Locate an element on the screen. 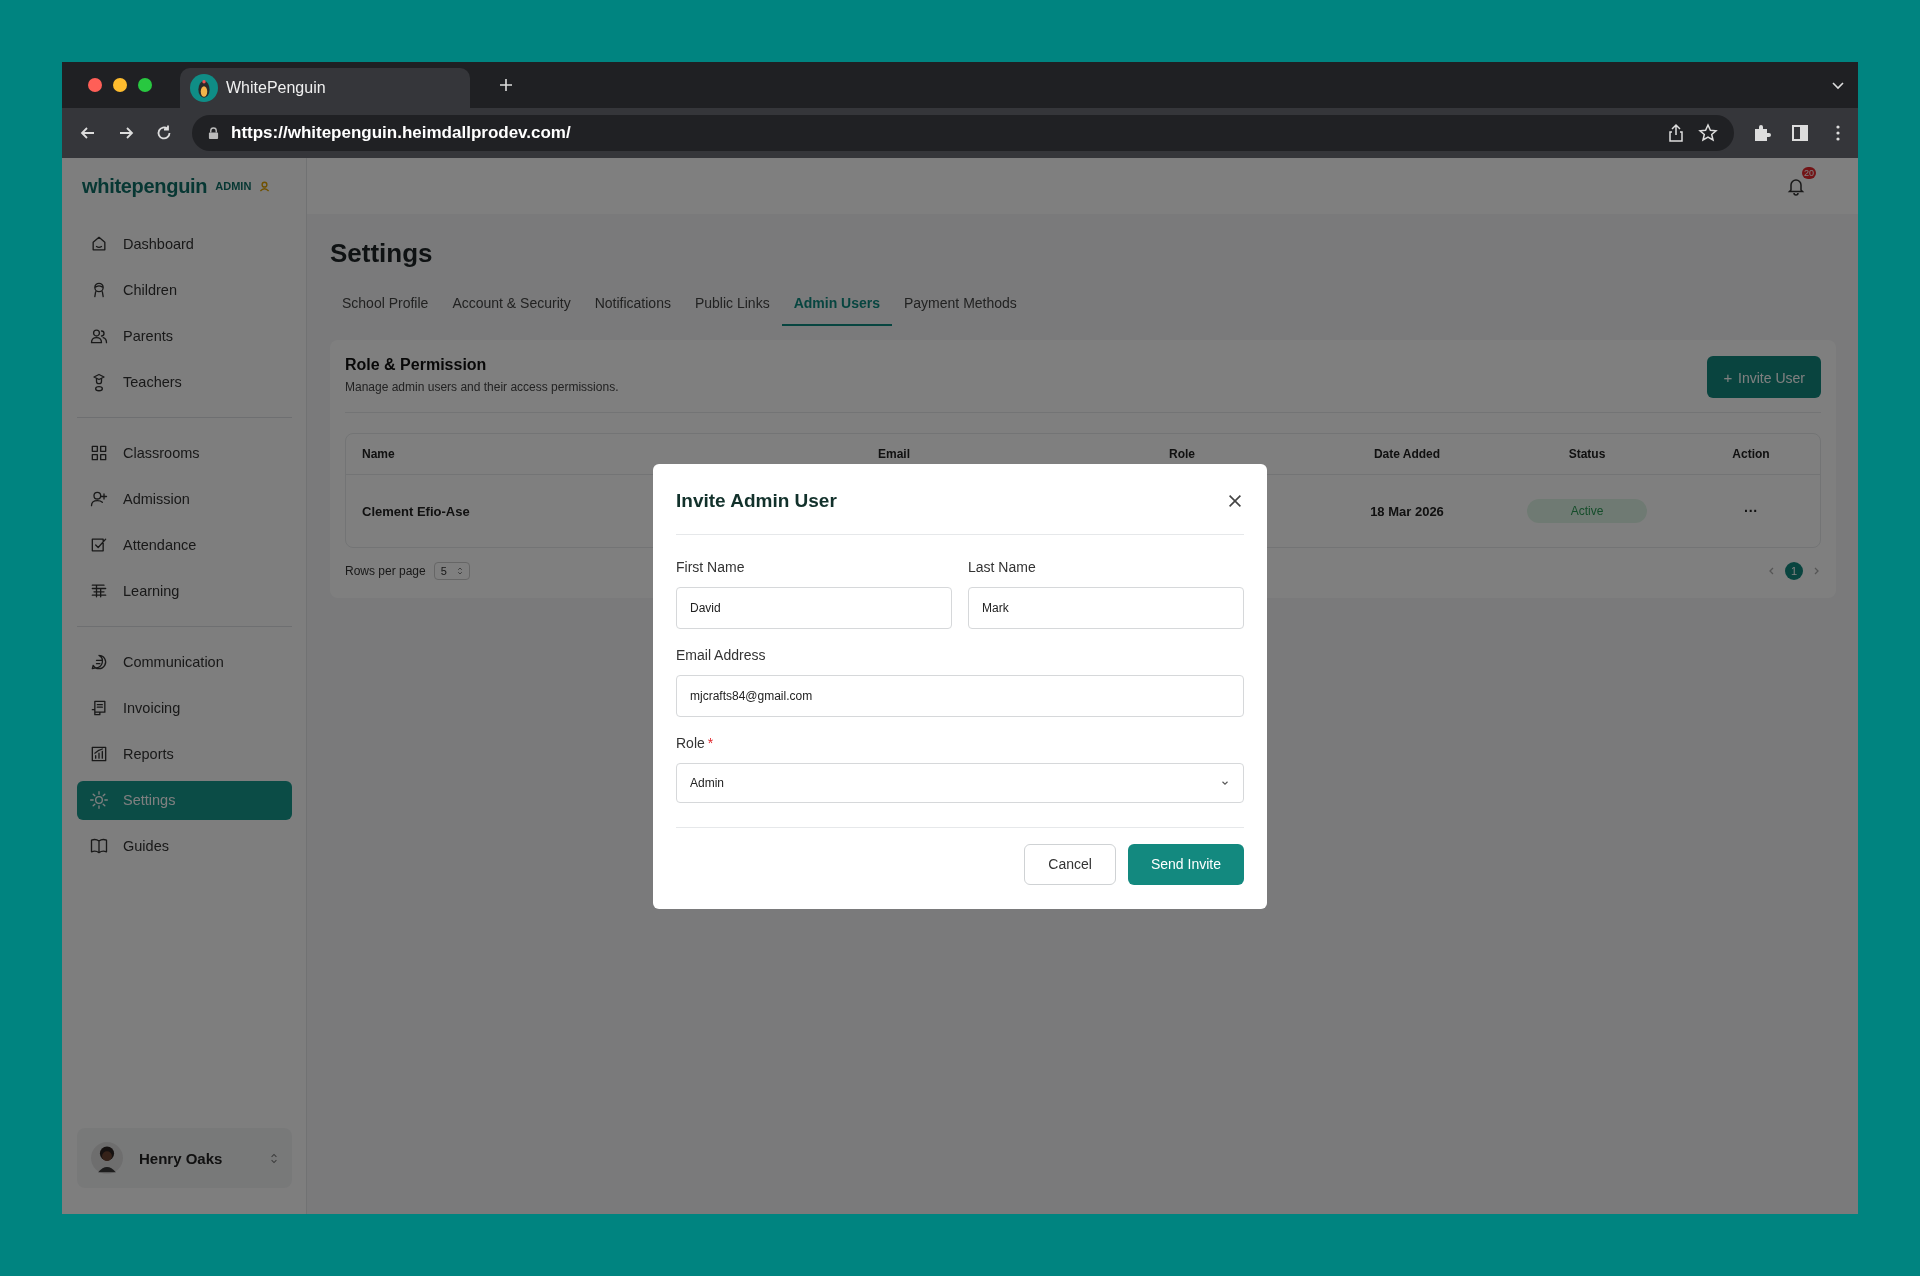 The height and width of the screenshot is (1276, 1920). role-select: Admin is located at coordinates (960, 782).